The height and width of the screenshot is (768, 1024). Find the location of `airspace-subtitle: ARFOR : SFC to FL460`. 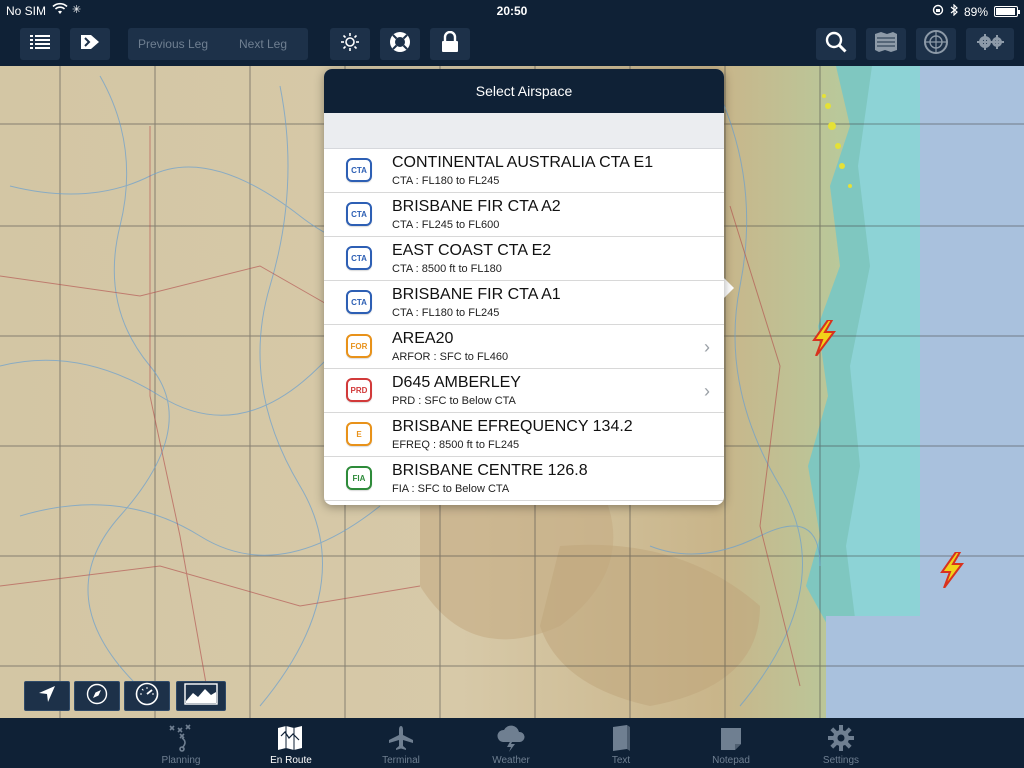

airspace-subtitle: ARFOR : SFC to FL460 is located at coordinates (450, 357).